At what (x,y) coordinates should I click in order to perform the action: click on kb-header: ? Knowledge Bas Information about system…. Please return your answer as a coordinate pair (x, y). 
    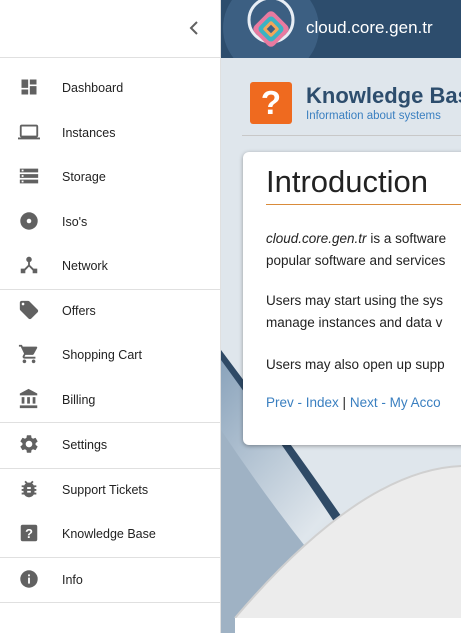
    Looking at the image, I should click on (351, 106).